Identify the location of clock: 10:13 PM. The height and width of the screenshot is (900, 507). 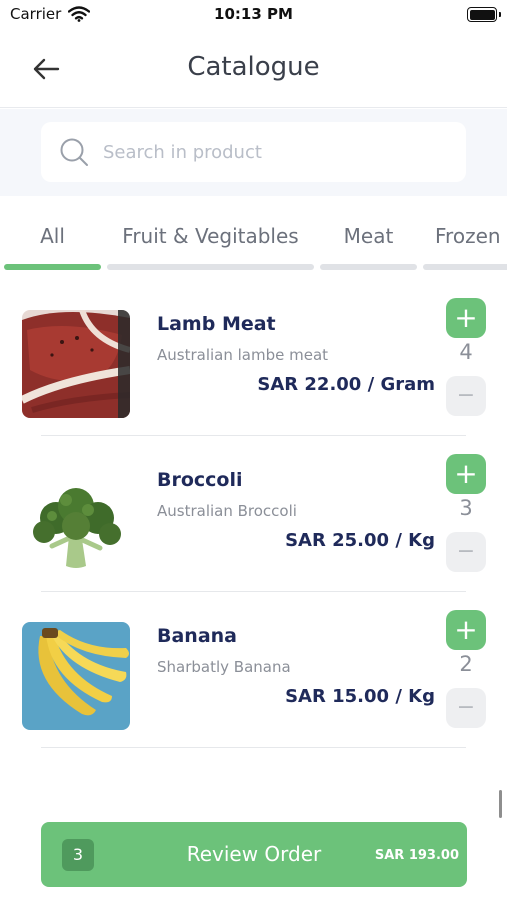
(253, 14).